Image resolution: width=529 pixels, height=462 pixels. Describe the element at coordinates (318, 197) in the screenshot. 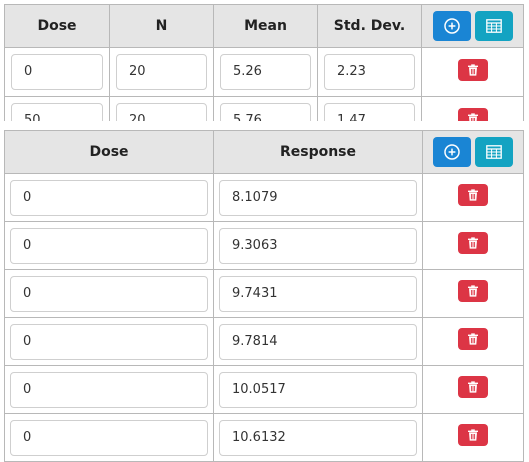

I see `response-input: 8.1079` at that location.